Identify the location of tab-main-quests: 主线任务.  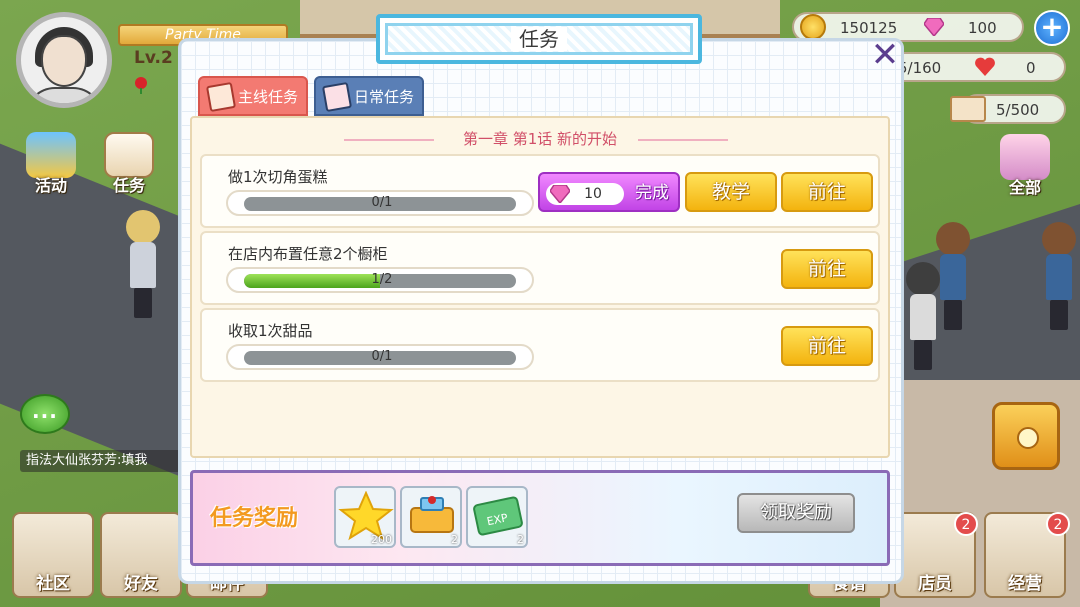
(253, 96).